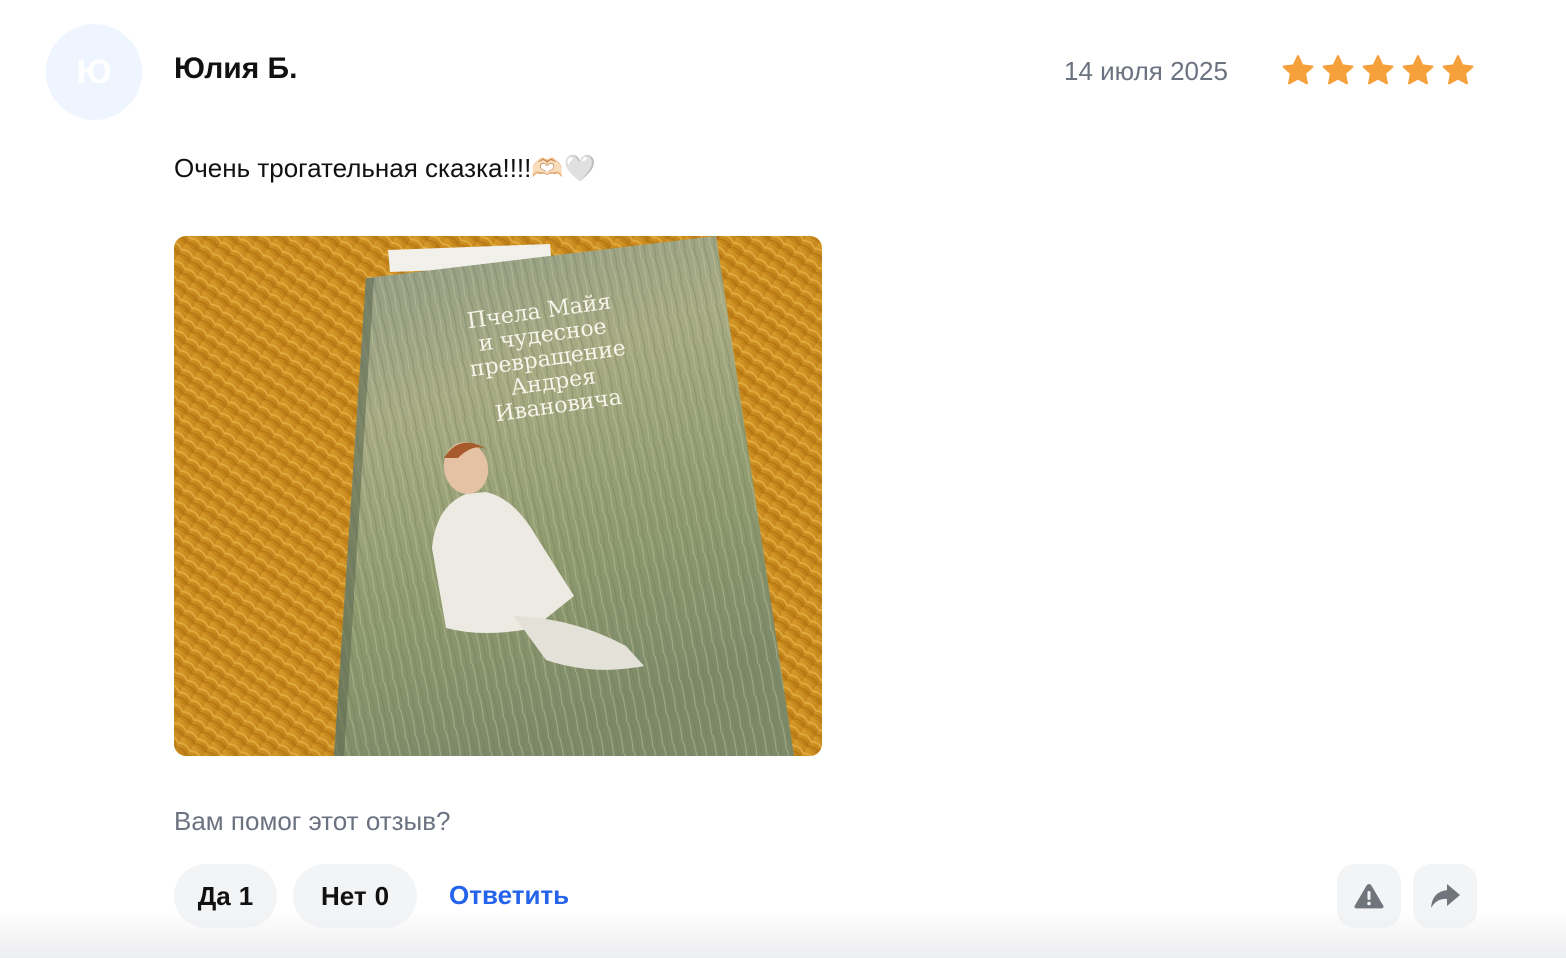 Image resolution: width=1566 pixels, height=958 pixels. I want to click on report-button, so click(1369, 896).